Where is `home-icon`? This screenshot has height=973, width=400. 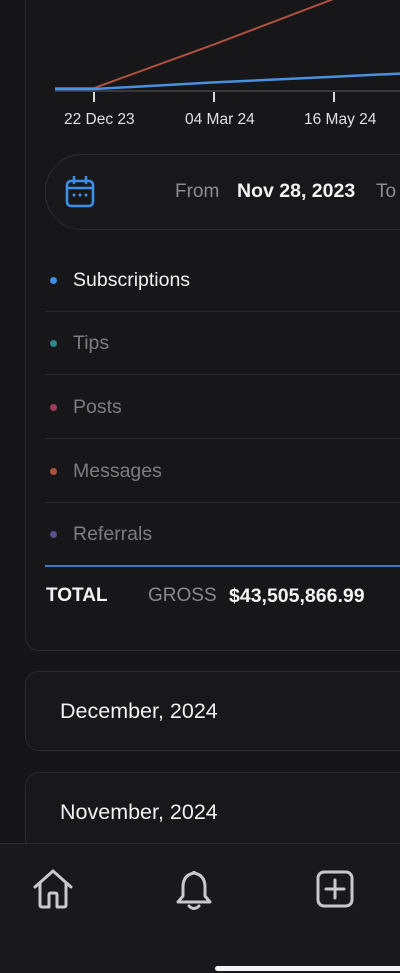 home-icon is located at coordinates (53, 889).